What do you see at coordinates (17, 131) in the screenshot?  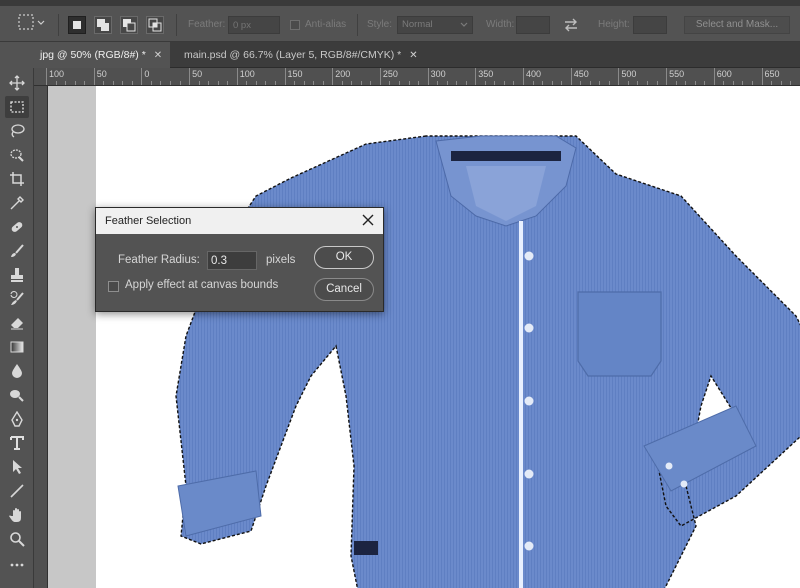 I see `lasso-tool` at bounding box center [17, 131].